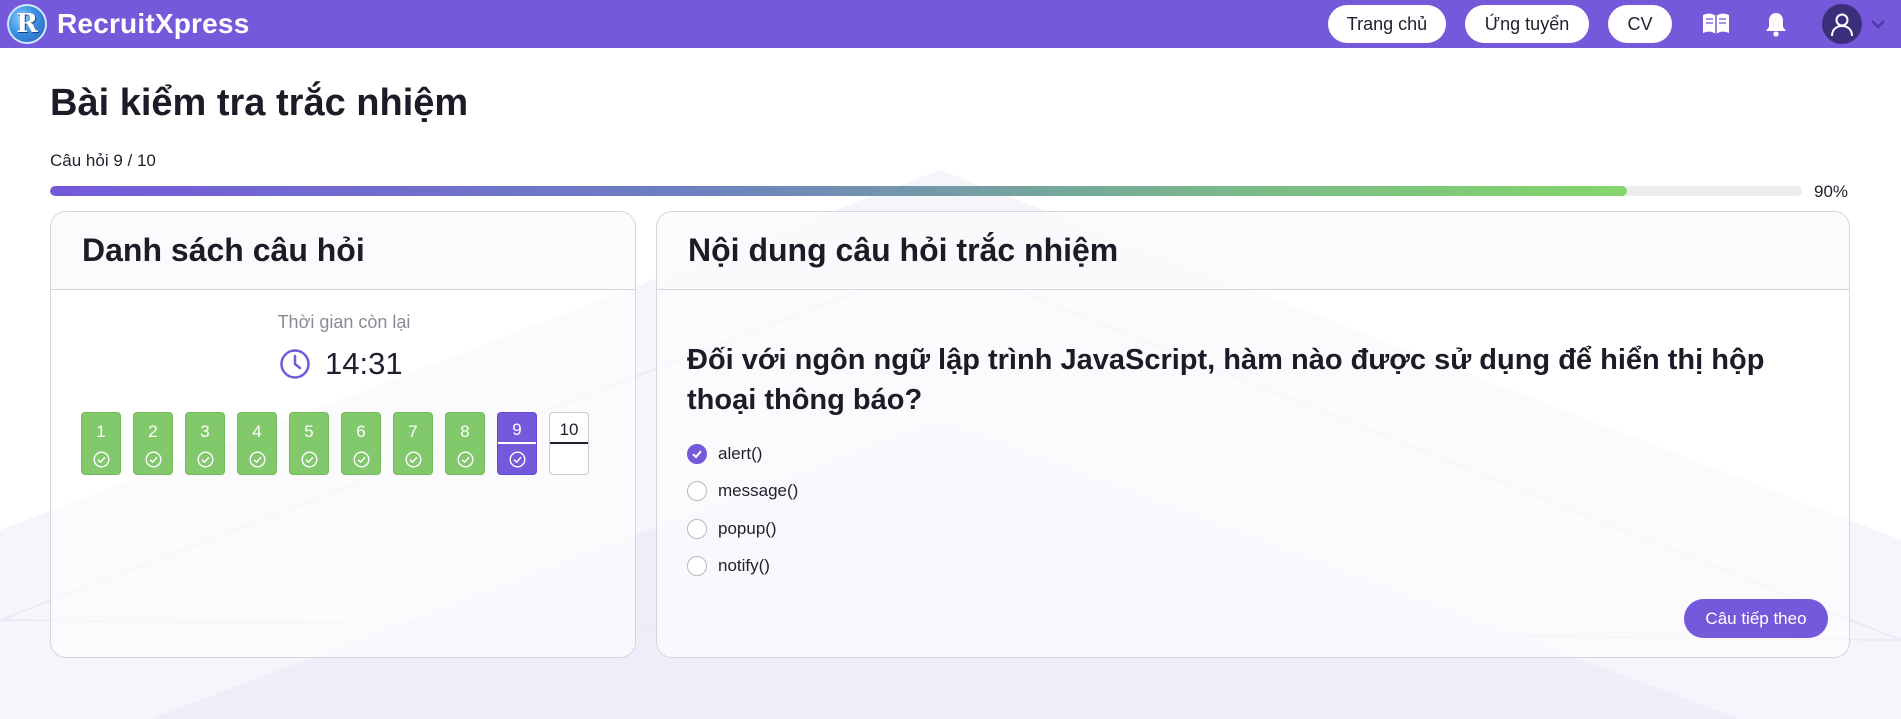 This screenshot has height=719, width=1901. I want to click on question-counter: Câu hỏi 9 / 10, so click(103, 160).